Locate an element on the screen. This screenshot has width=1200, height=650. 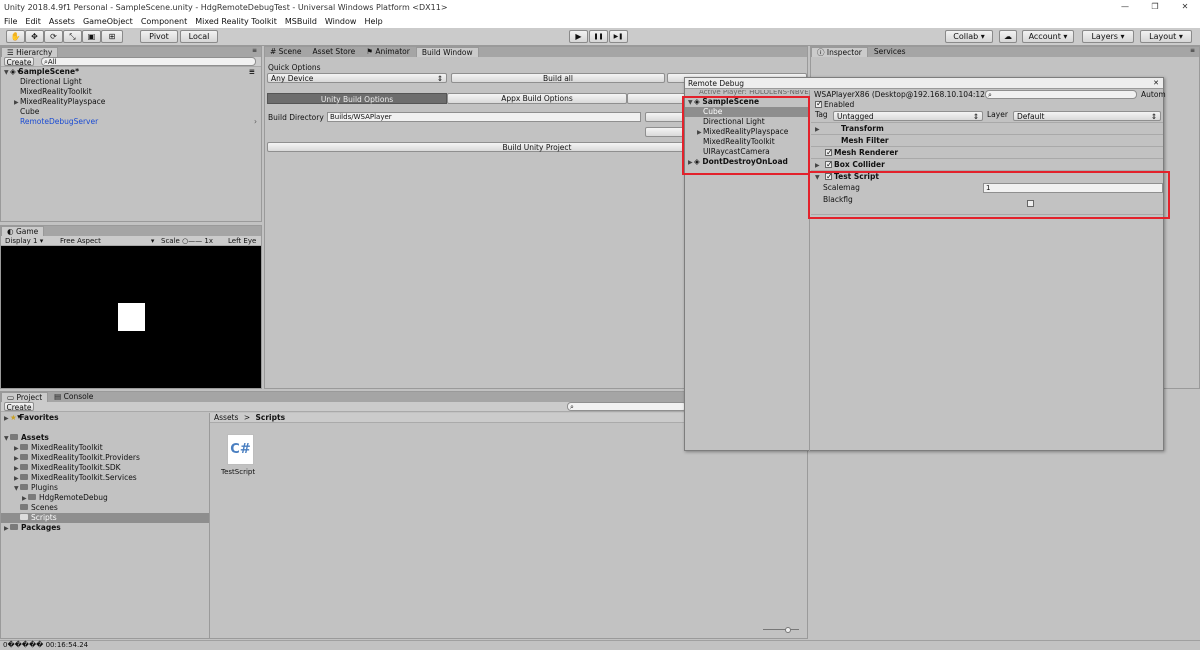
enabled-checkbox is located at coordinates (819, 104).